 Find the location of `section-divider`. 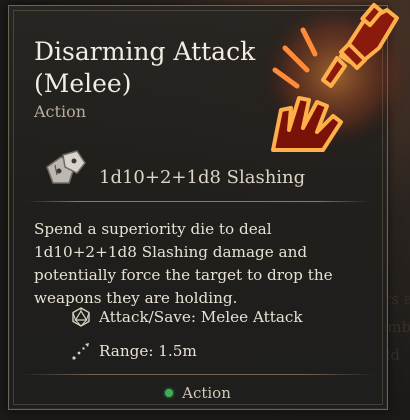

section-divider is located at coordinates (198, 201).